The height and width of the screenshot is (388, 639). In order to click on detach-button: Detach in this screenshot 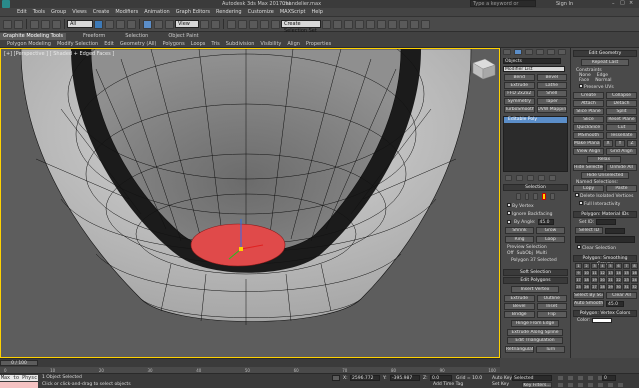, I will do `click(621, 103)`.